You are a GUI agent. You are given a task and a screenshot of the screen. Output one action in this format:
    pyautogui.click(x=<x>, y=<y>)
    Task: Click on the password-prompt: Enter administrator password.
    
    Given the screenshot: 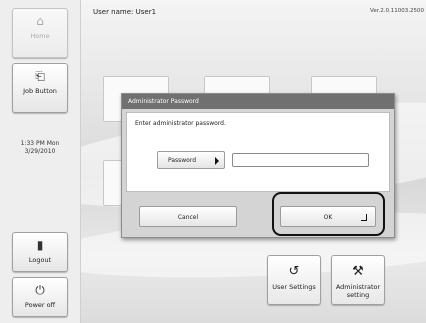 What is the action you would take?
    pyautogui.click(x=180, y=123)
    